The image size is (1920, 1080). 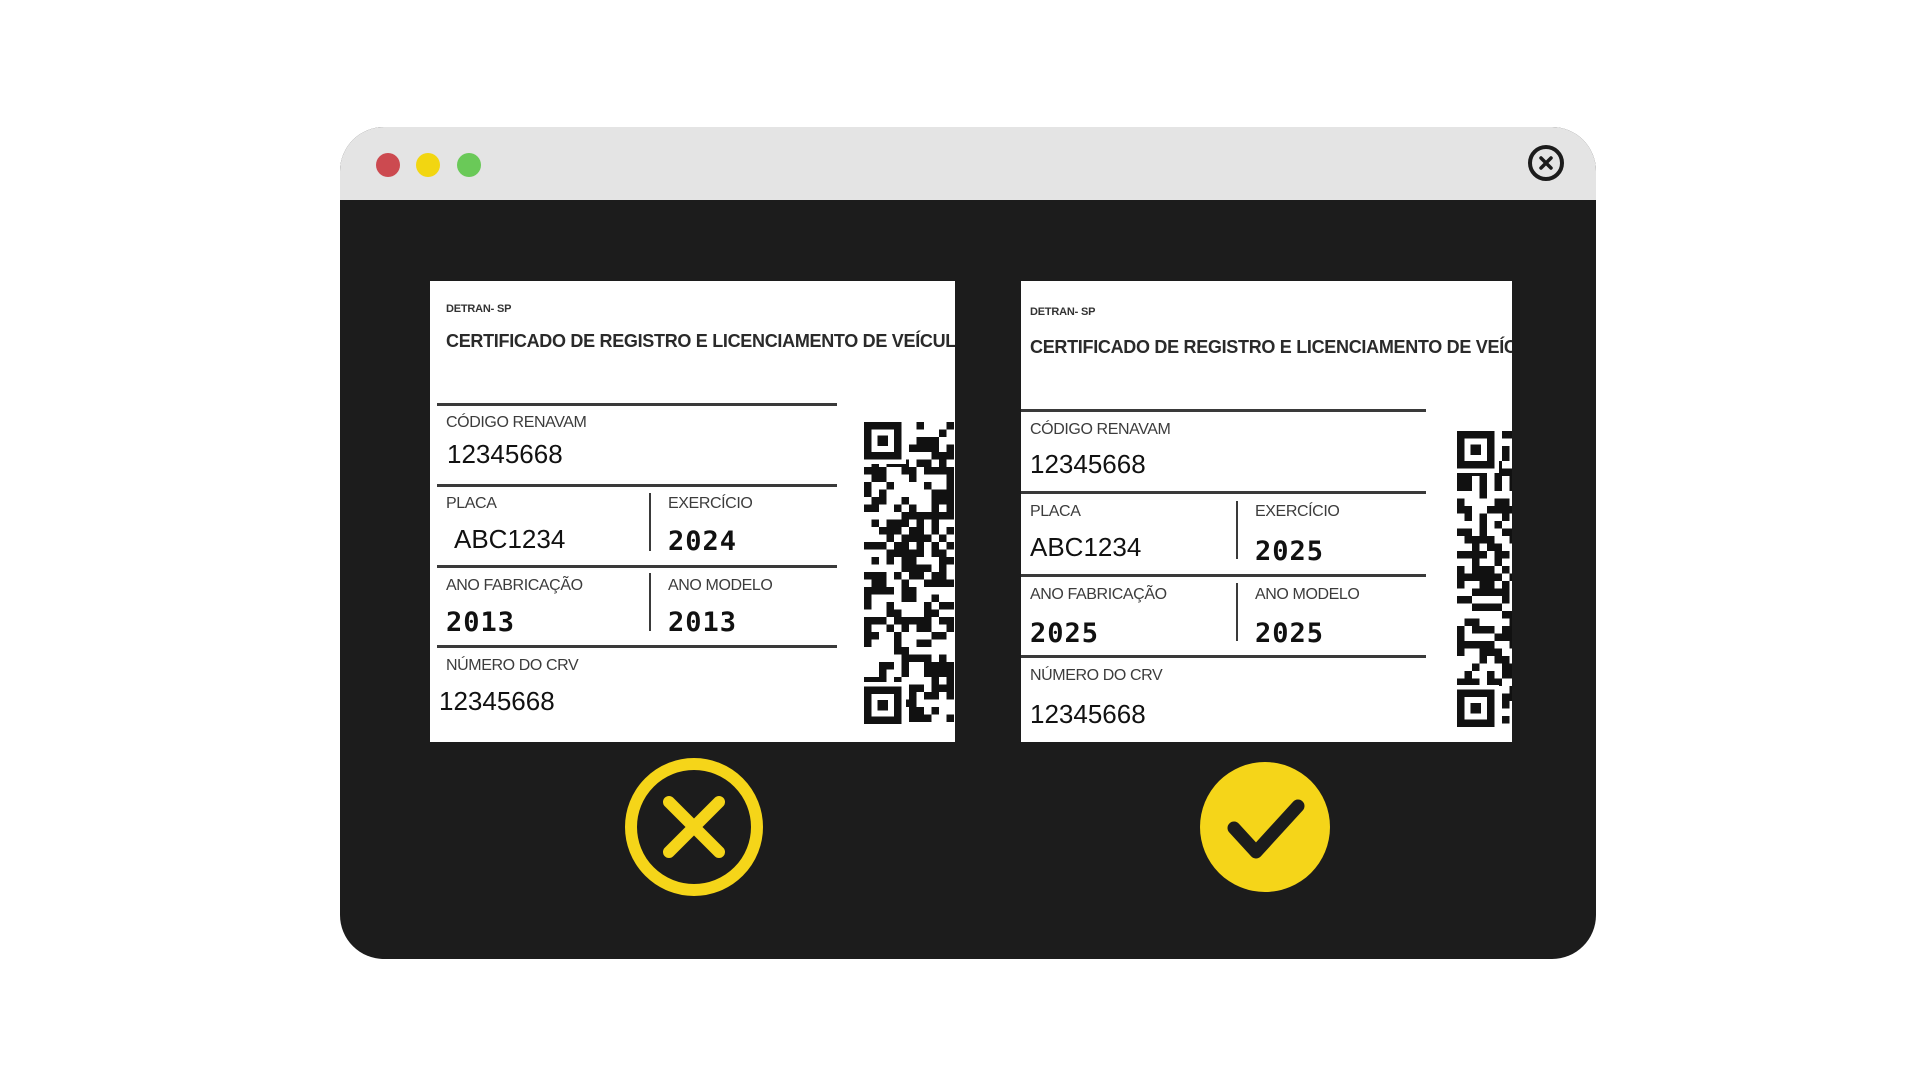 I want to click on window-close-dot, so click(x=388, y=165).